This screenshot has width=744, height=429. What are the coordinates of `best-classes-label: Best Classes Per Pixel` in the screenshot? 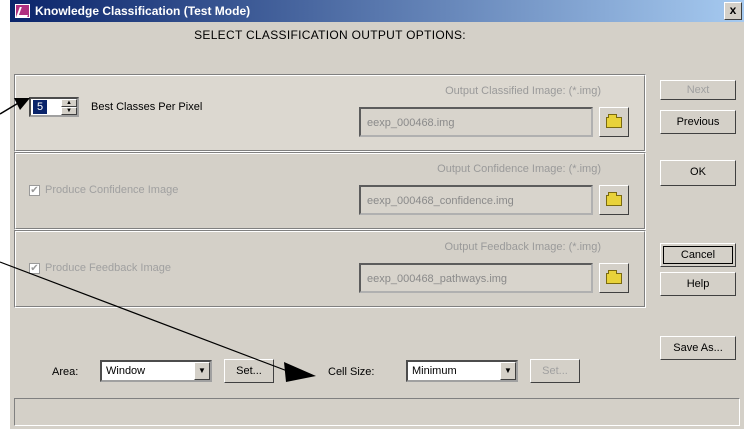 It's located at (147, 107).